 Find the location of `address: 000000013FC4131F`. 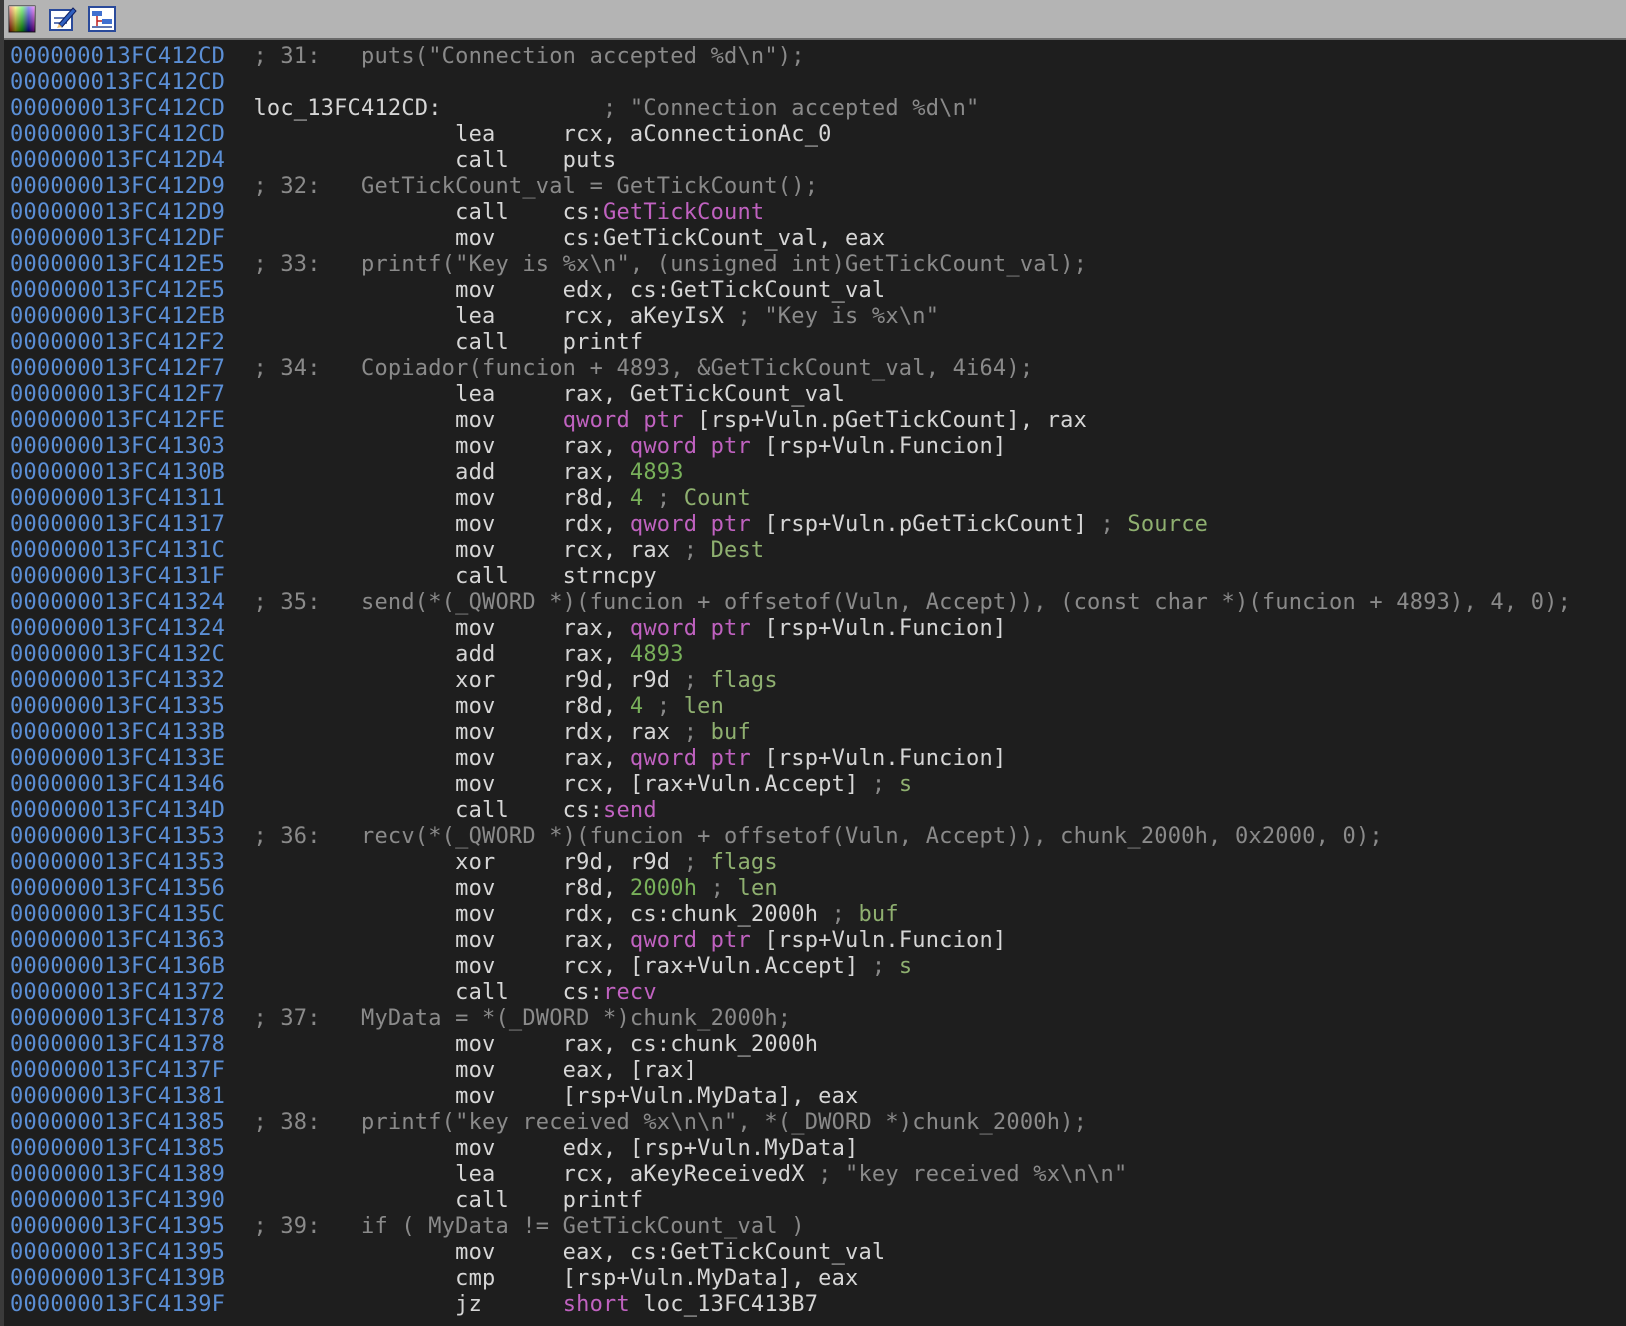

address: 000000013FC4131F is located at coordinates (118, 576).